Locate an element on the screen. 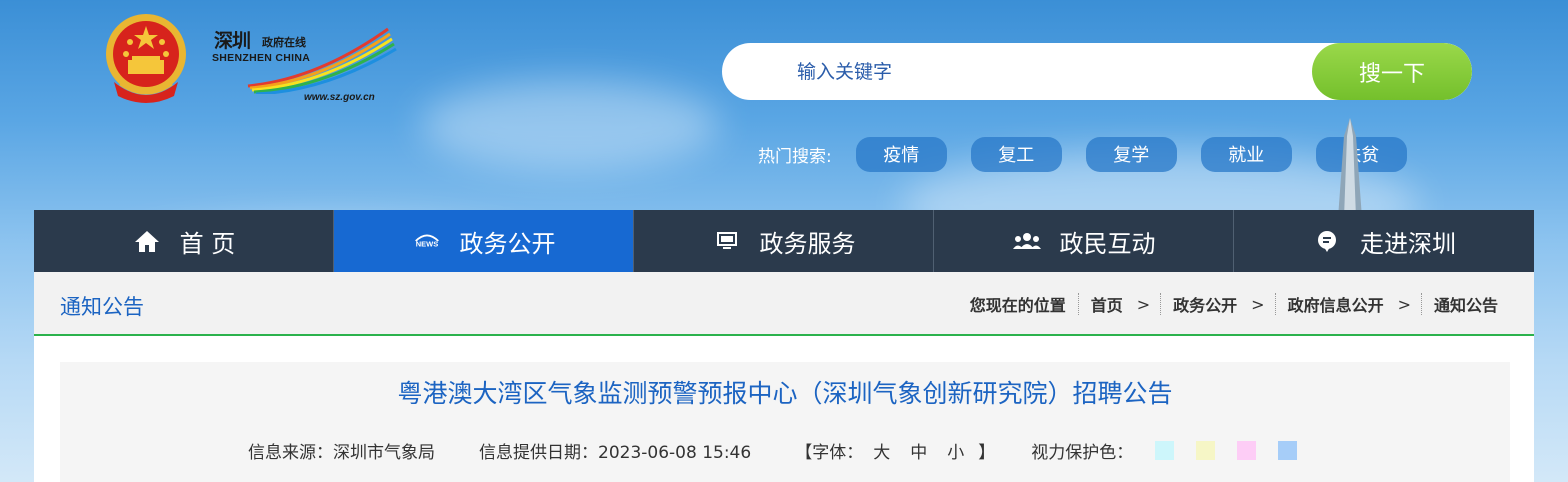 The image size is (1568, 482). eye-care-swatch-pink is located at coordinates (1247, 450).